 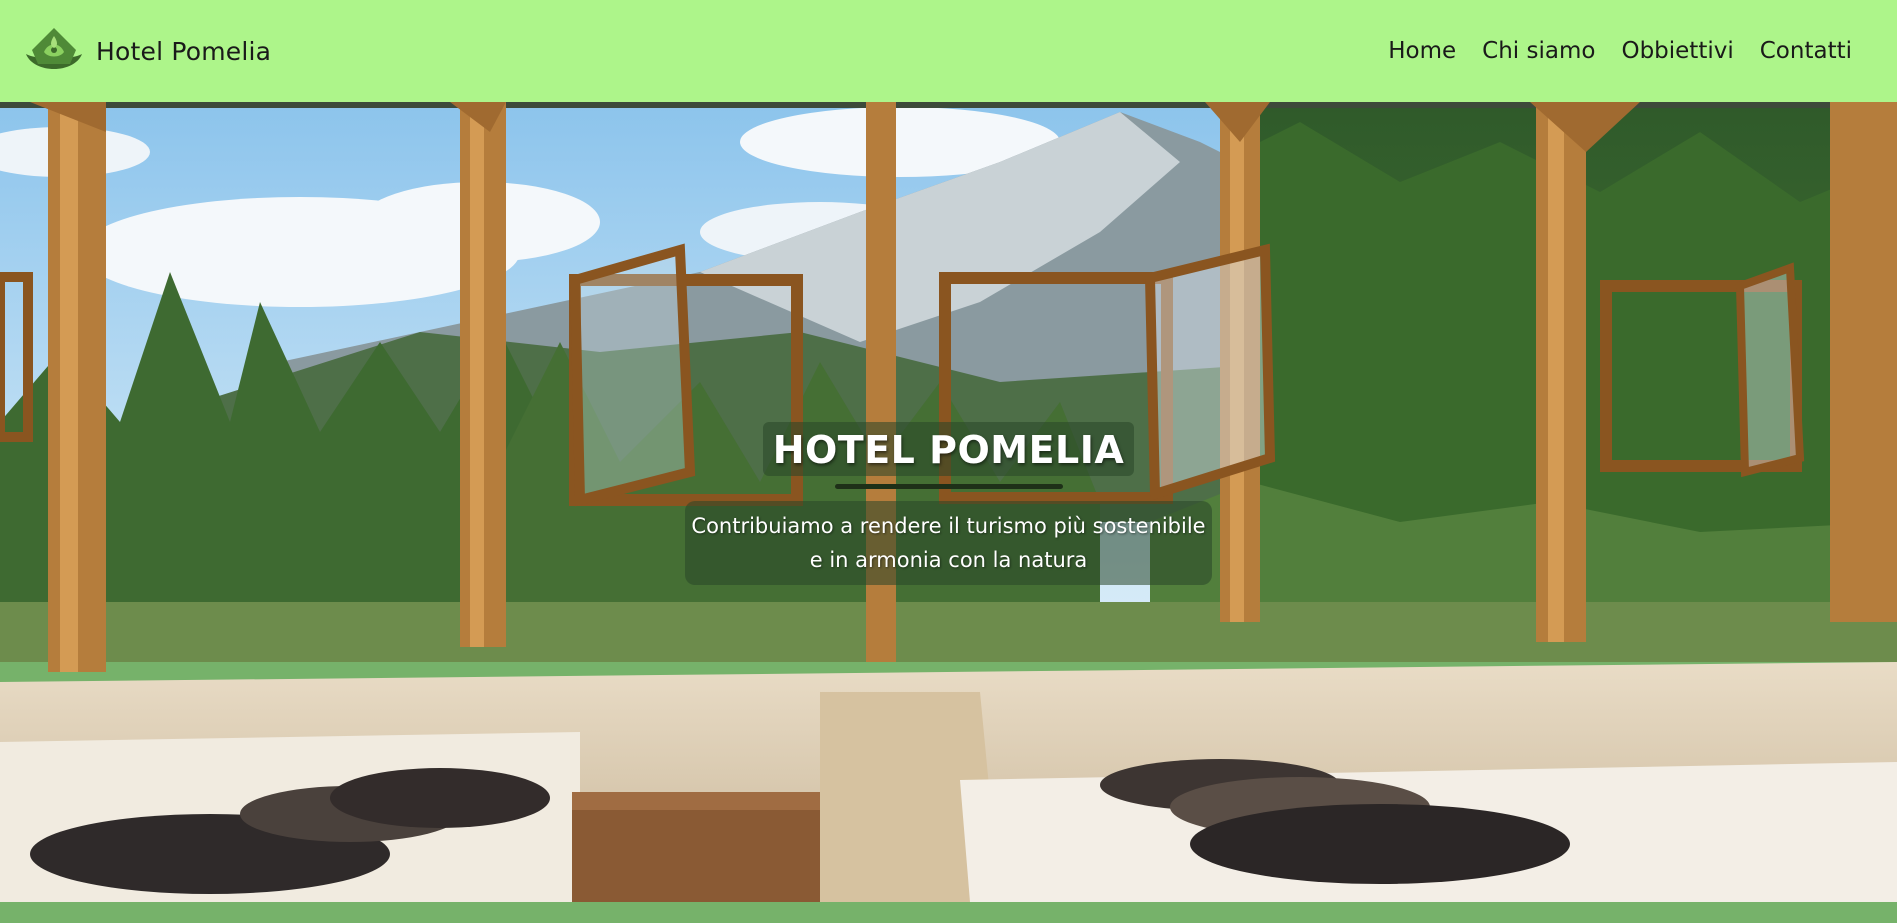 What do you see at coordinates (54, 51) in the screenshot?
I see `lotus-leaf-icon` at bounding box center [54, 51].